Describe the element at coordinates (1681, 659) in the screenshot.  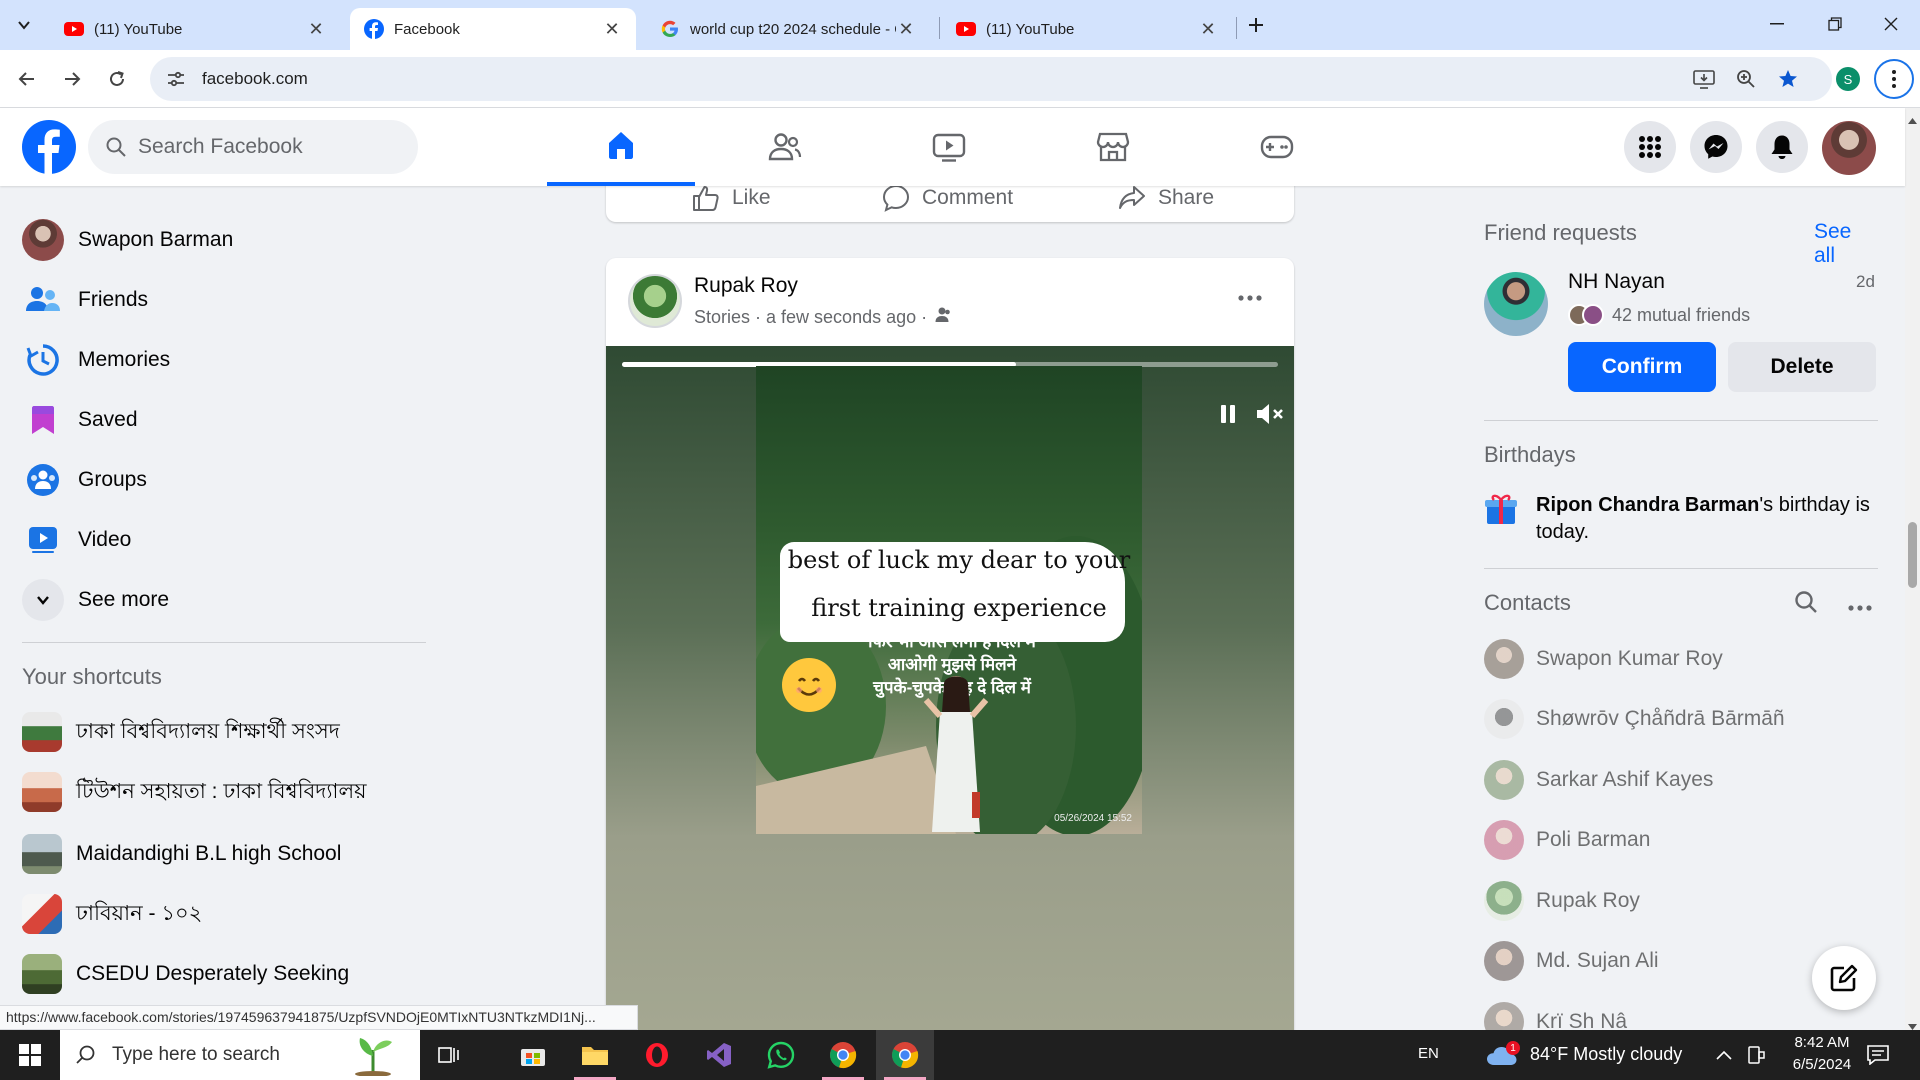
I see `contact-item: Swapon Kumar Roy` at that location.